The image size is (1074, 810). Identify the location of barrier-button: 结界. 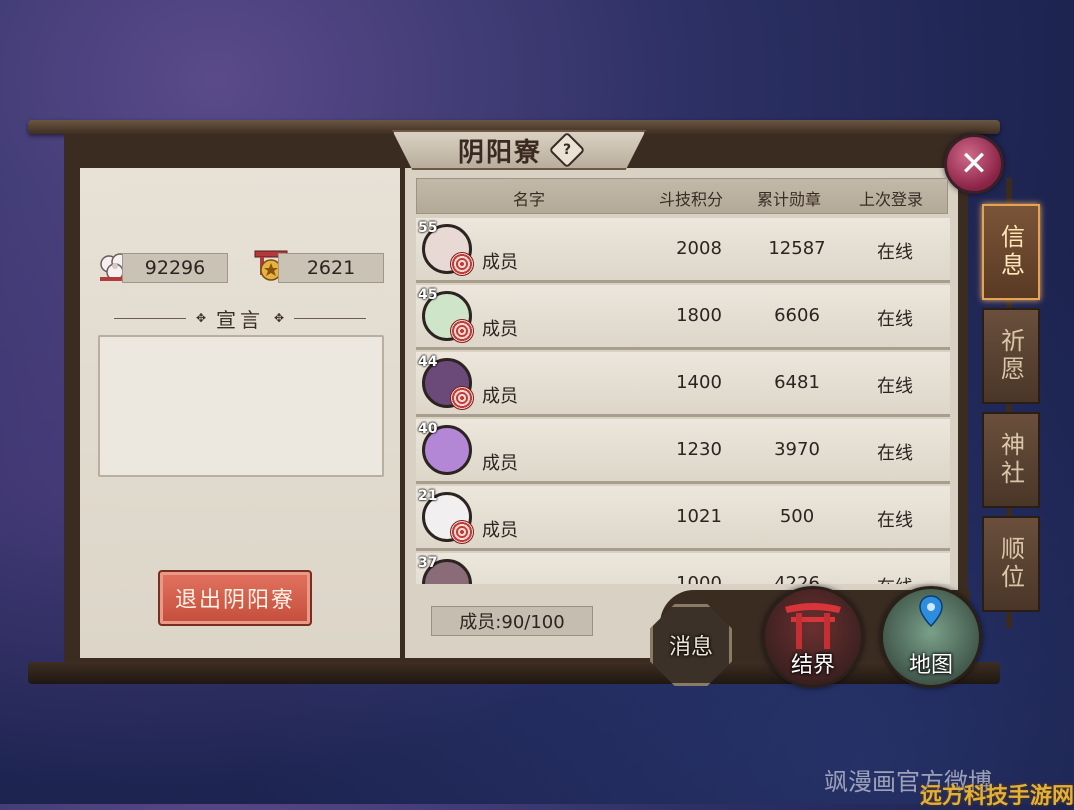
(813, 637).